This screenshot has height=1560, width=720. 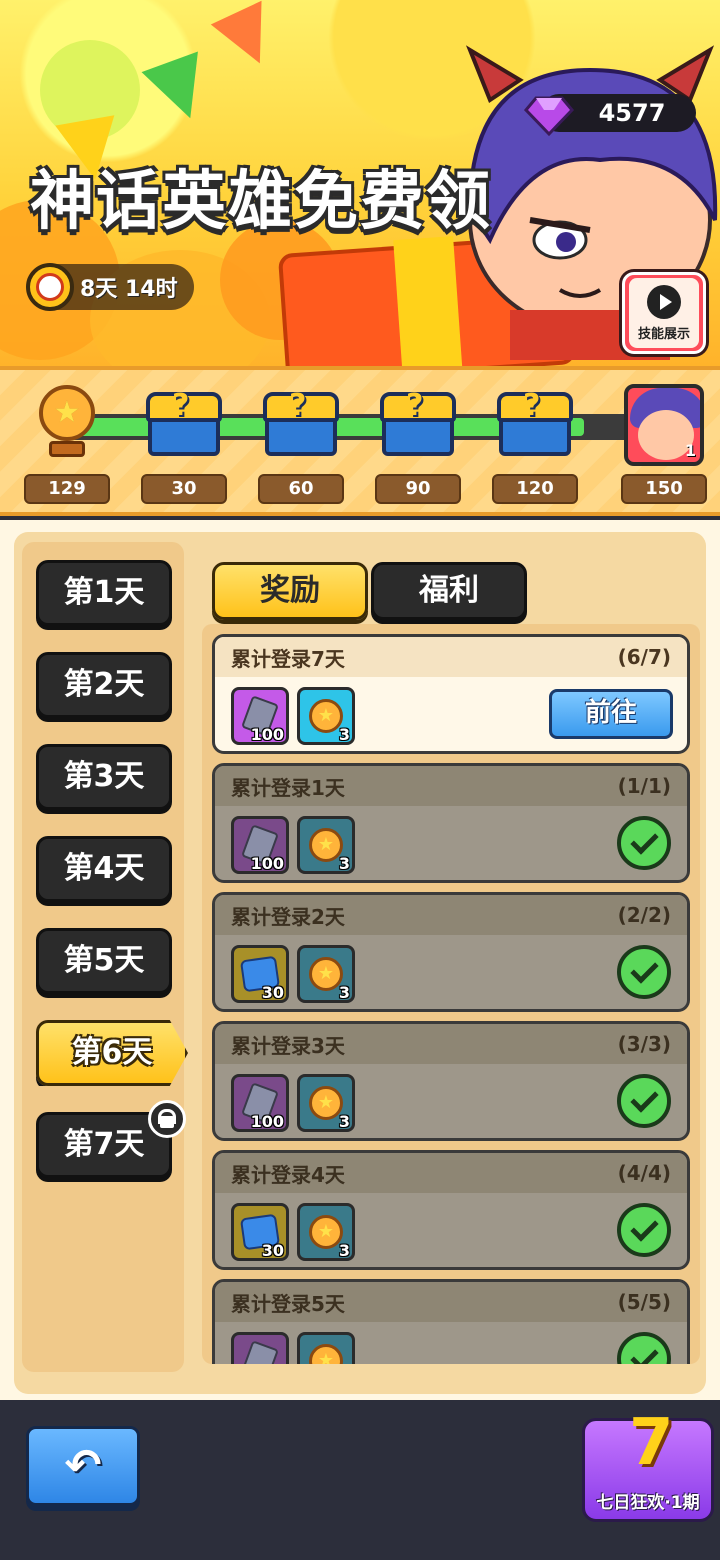 I want to click on tab-welfare: 福利, so click(x=449, y=591).